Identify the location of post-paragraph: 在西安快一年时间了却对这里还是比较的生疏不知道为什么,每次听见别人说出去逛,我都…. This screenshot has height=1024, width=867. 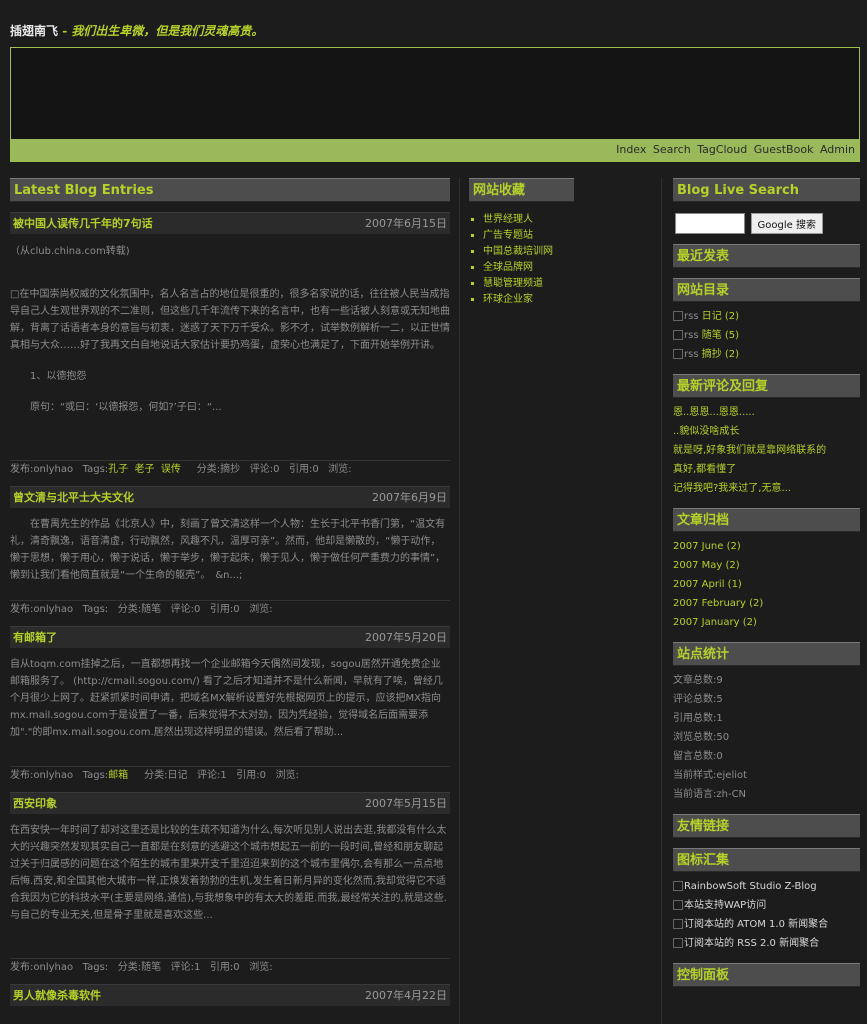
(228, 873).